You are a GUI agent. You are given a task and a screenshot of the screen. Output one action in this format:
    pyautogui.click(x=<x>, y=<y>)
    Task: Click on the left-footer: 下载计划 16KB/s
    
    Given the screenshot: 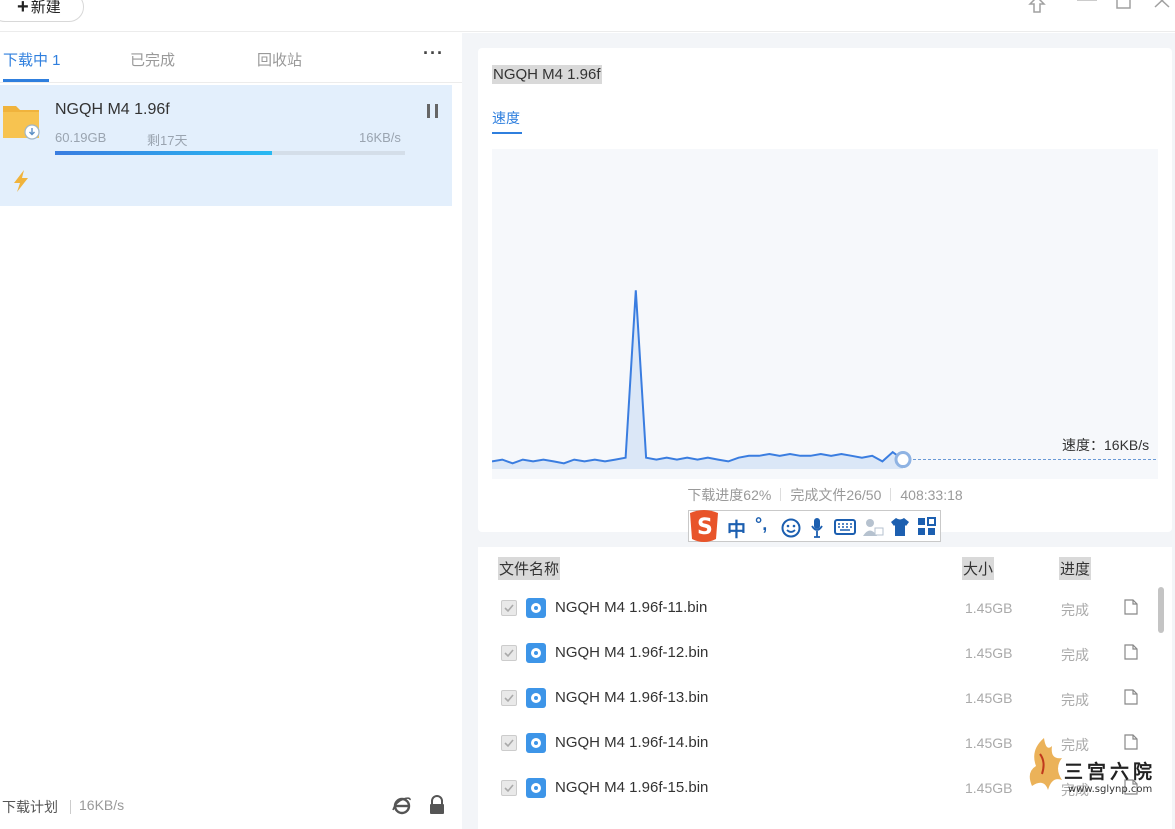 What is the action you would take?
    pyautogui.click(x=231, y=810)
    